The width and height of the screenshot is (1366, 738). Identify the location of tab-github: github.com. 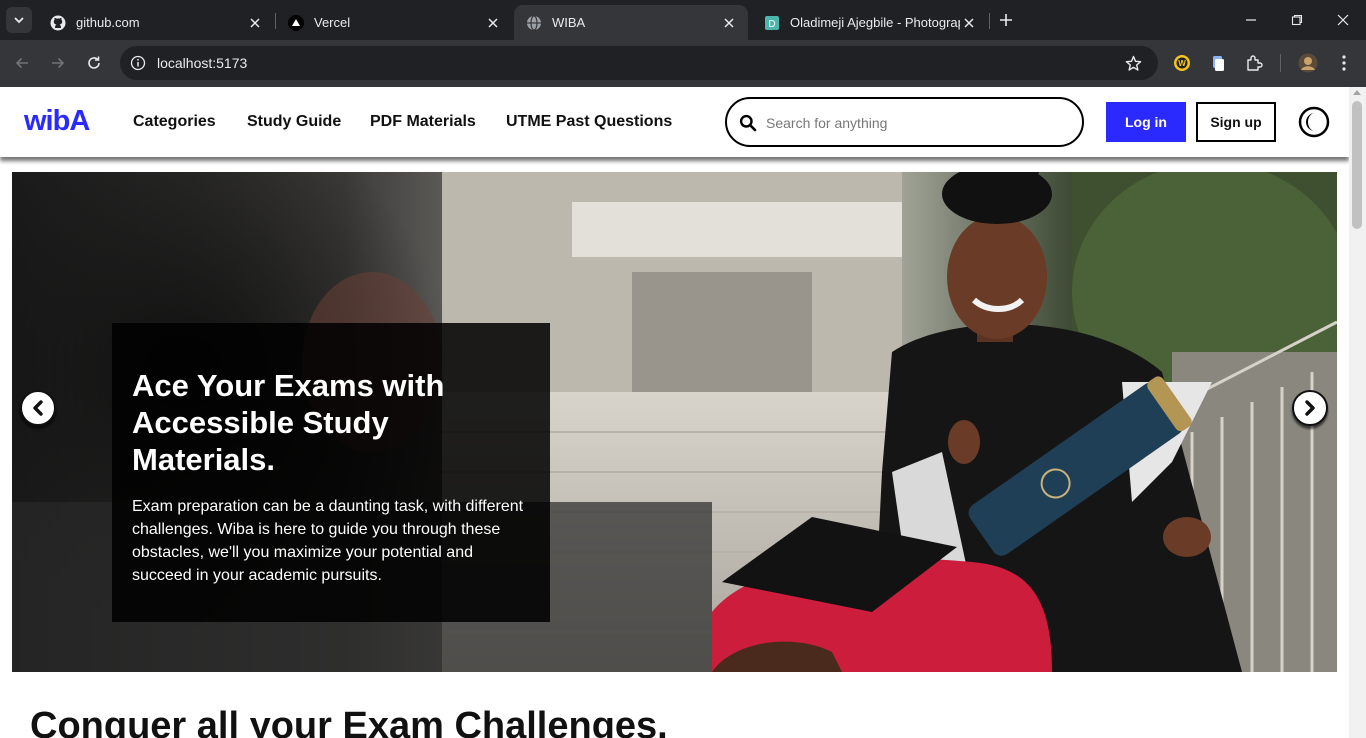
(156, 22).